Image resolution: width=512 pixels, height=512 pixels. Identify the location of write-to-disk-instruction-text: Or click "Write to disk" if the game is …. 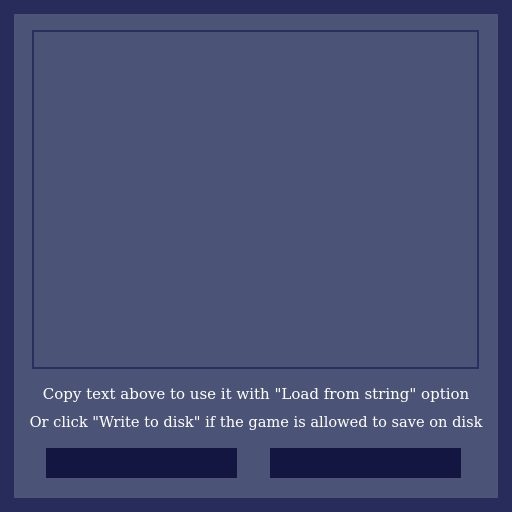
(256, 422).